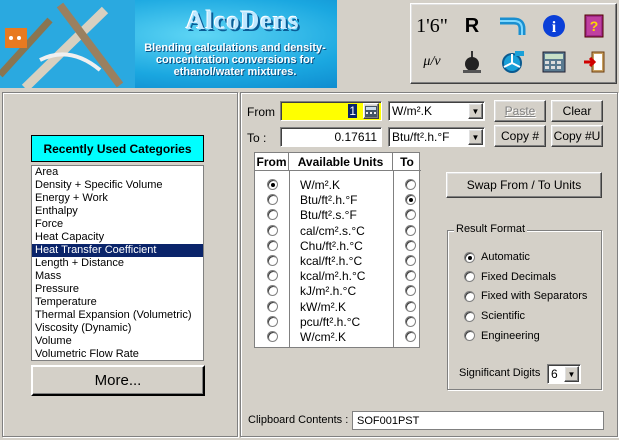 The width and height of the screenshot is (619, 440). What do you see at coordinates (331, 261) in the screenshot?
I see `unit-name: kcal/ft².h.°C` at bounding box center [331, 261].